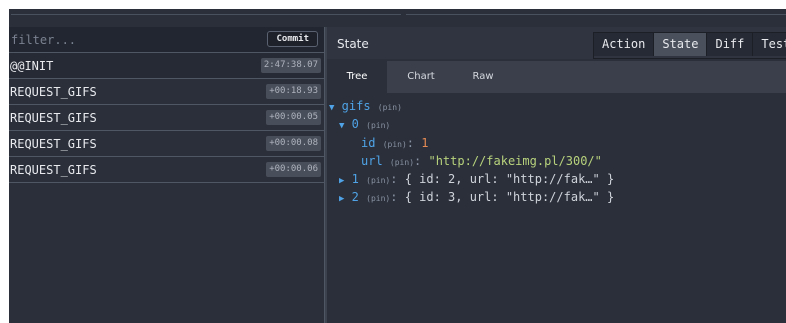  Describe the element at coordinates (624, 44) in the screenshot. I see `tab-action: Action` at that location.